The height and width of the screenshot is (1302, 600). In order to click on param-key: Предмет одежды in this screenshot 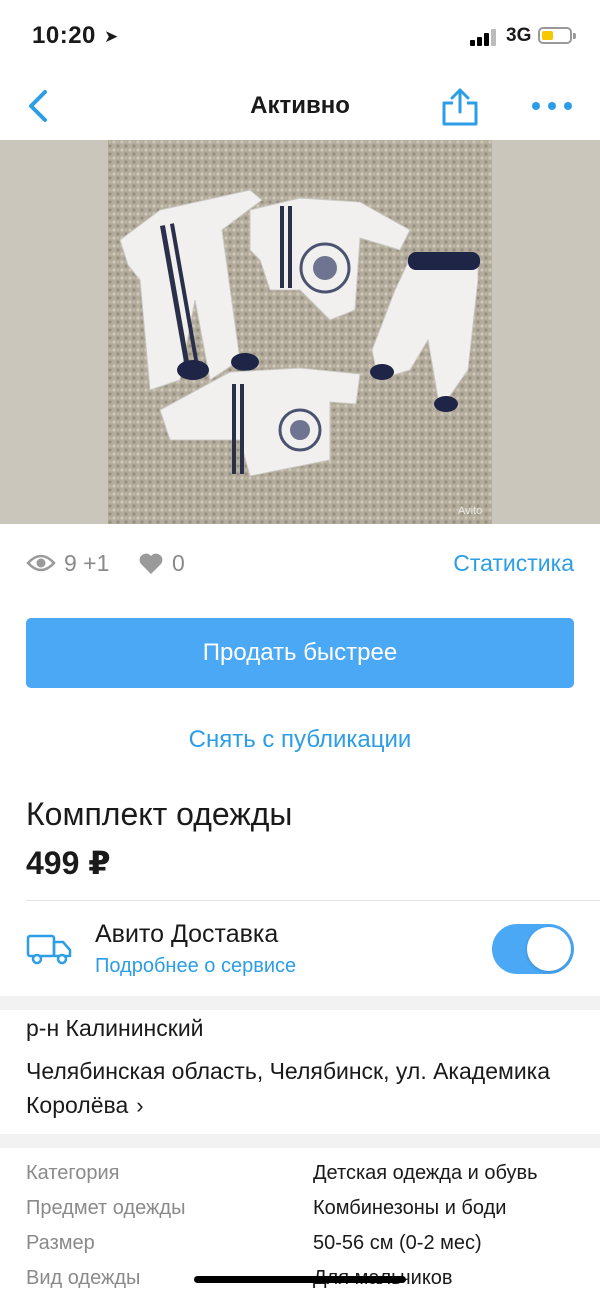, I will do `click(106, 1208)`.